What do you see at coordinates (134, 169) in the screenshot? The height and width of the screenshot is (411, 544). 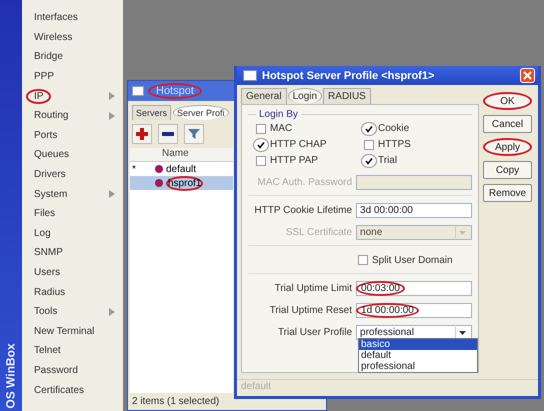 I see `row-marker-text: *` at bounding box center [134, 169].